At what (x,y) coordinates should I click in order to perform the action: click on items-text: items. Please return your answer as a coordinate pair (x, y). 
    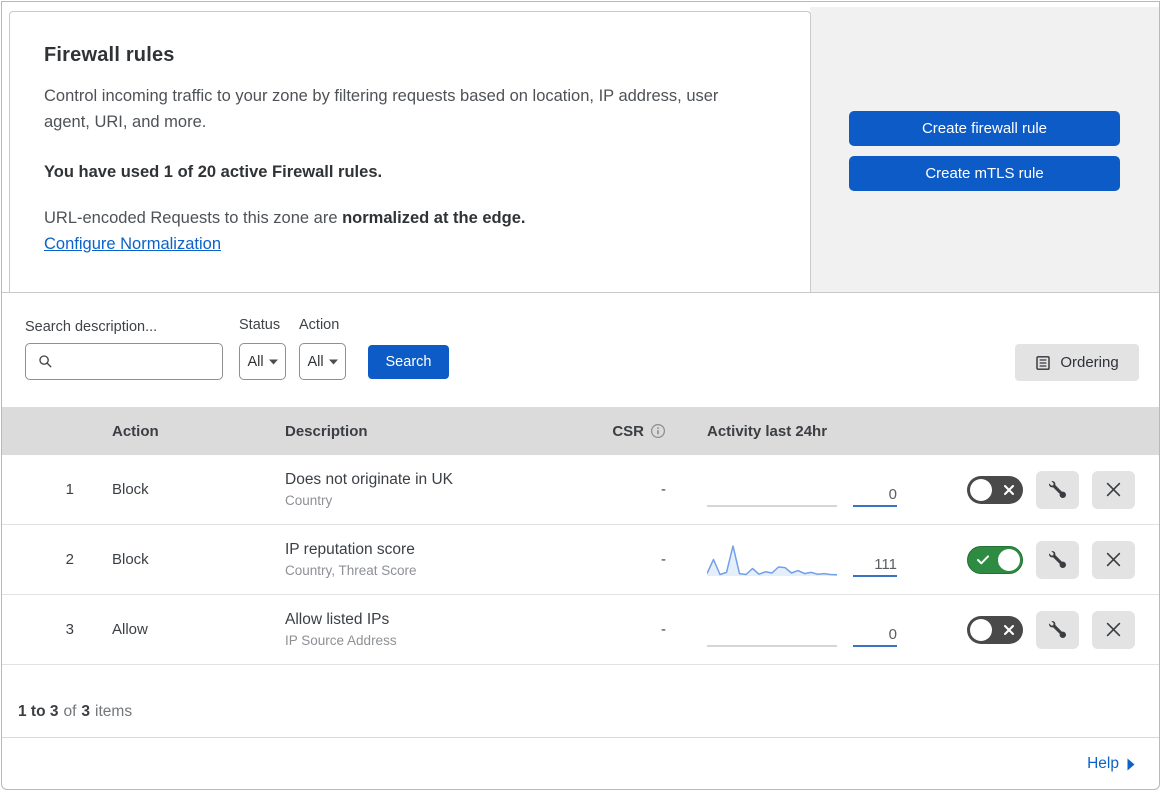
    Looking at the image, I should click on (114, 711).